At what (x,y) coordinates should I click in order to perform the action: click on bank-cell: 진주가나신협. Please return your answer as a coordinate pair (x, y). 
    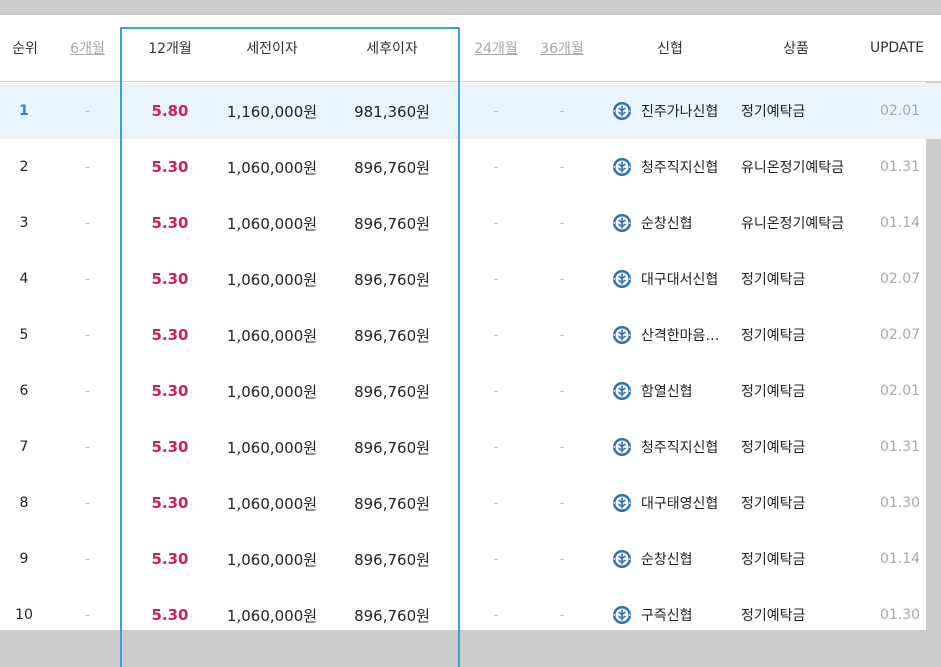
    Looking at the image, I should click on (672, 111).